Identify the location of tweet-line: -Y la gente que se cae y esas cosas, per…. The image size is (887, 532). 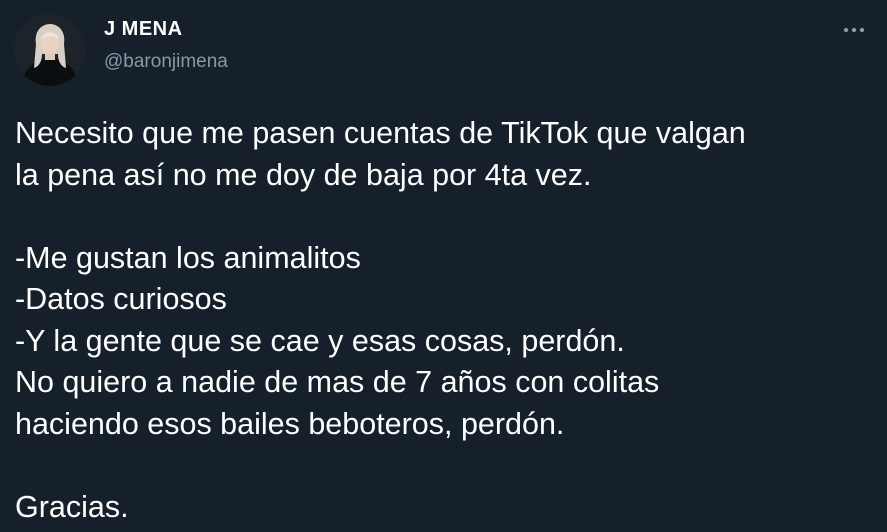
(320, 340).